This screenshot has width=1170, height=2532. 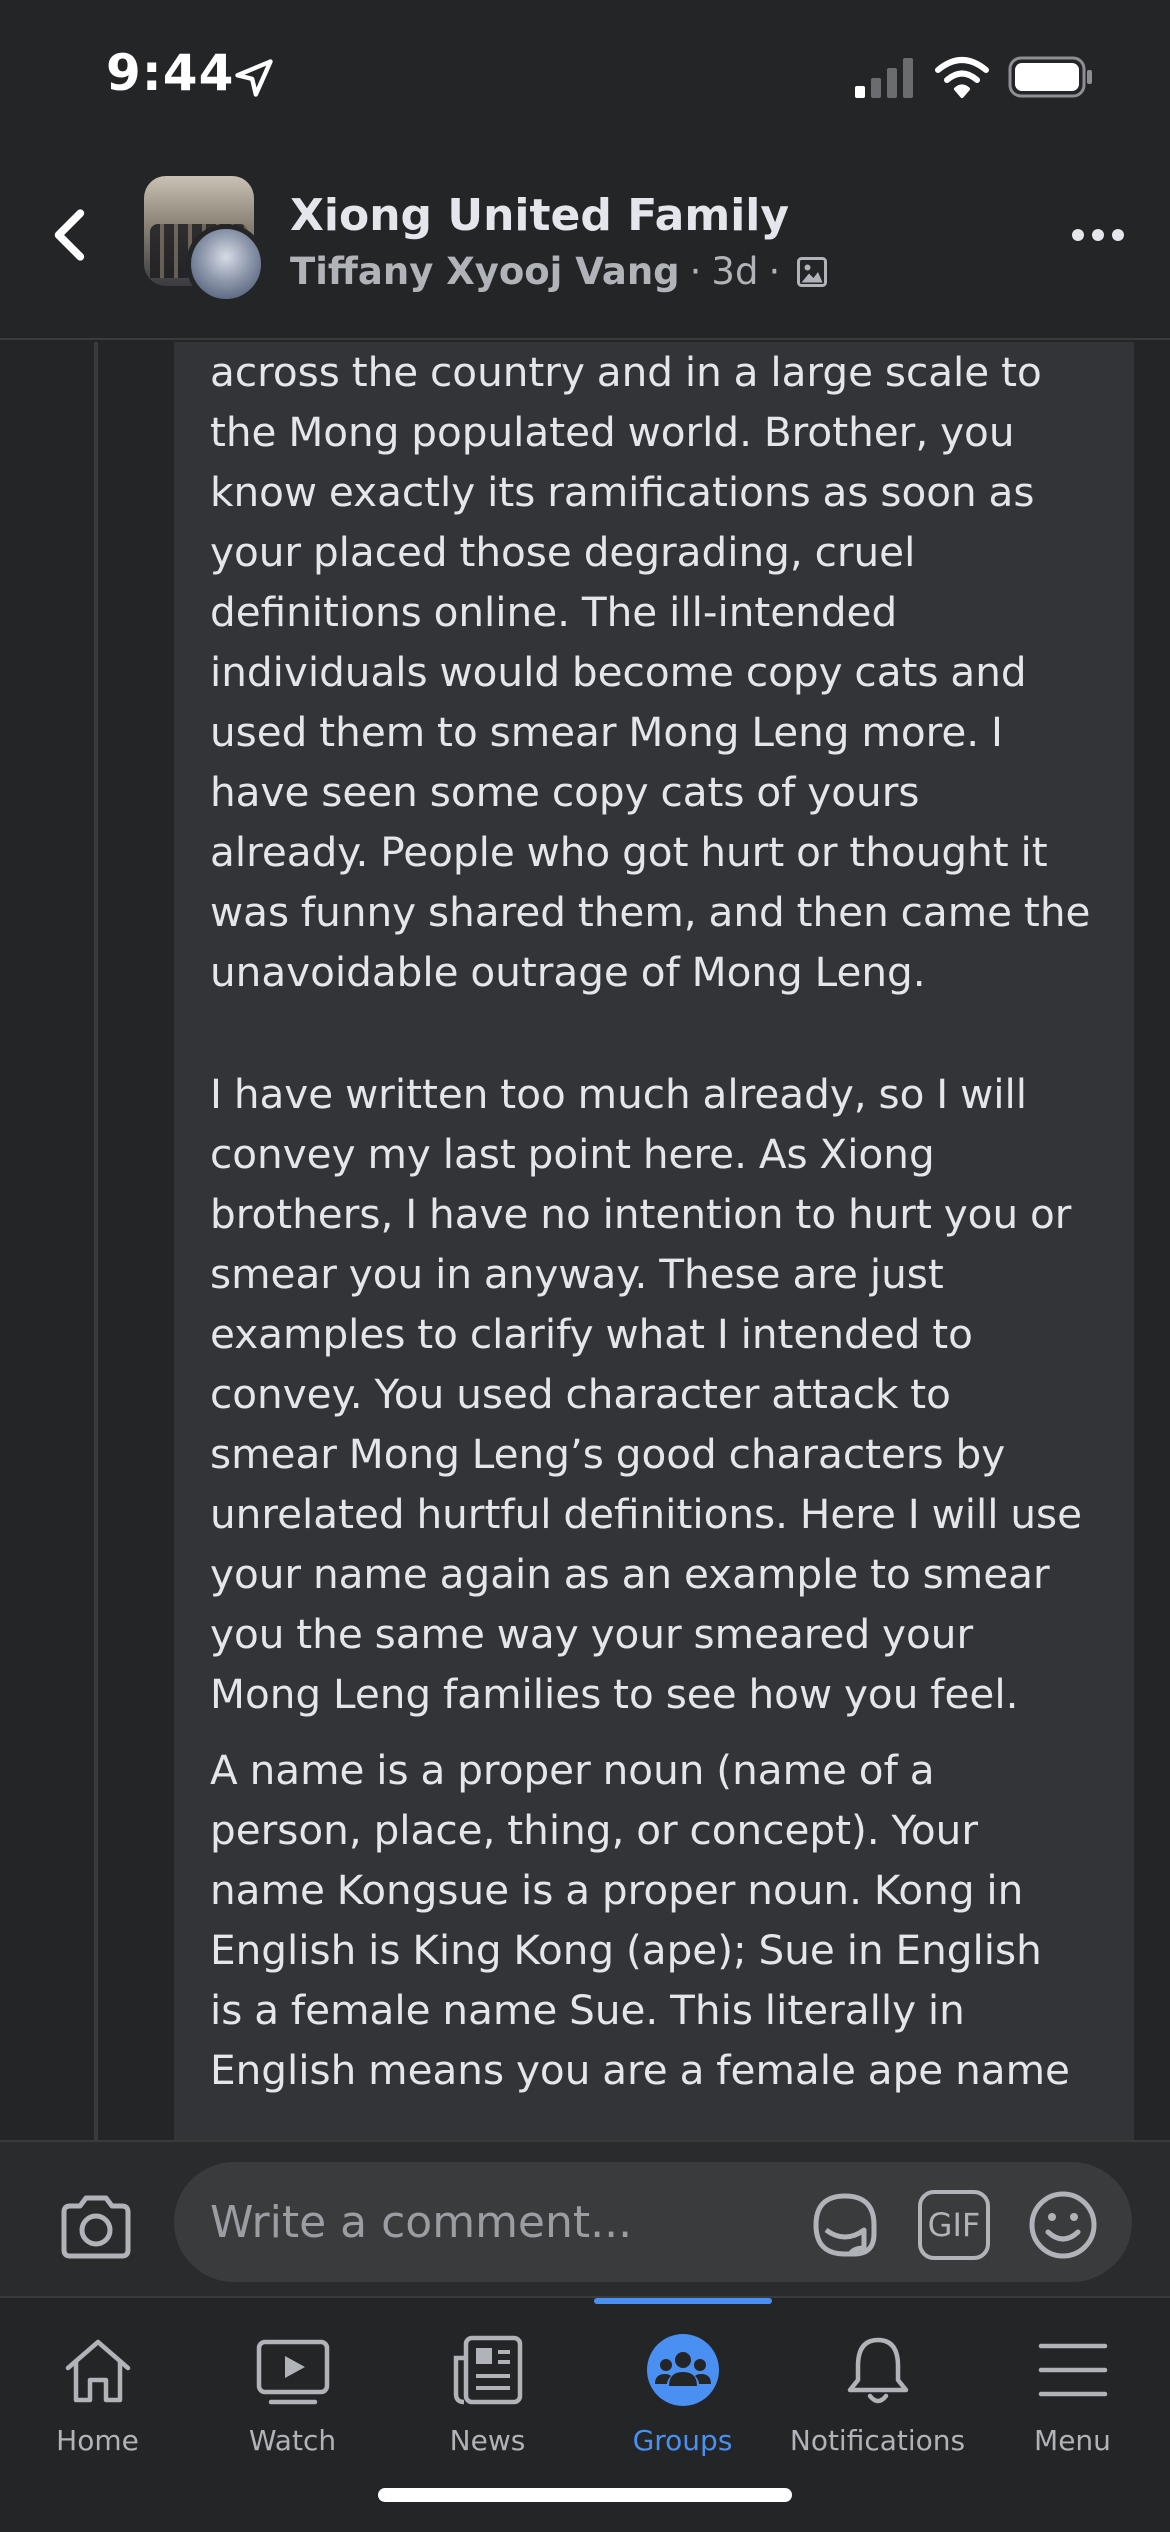 What do you see at coordinates (585, 75) in the screenshot?
I see `status-bar: 9:44` at bounding box center [585, 75].